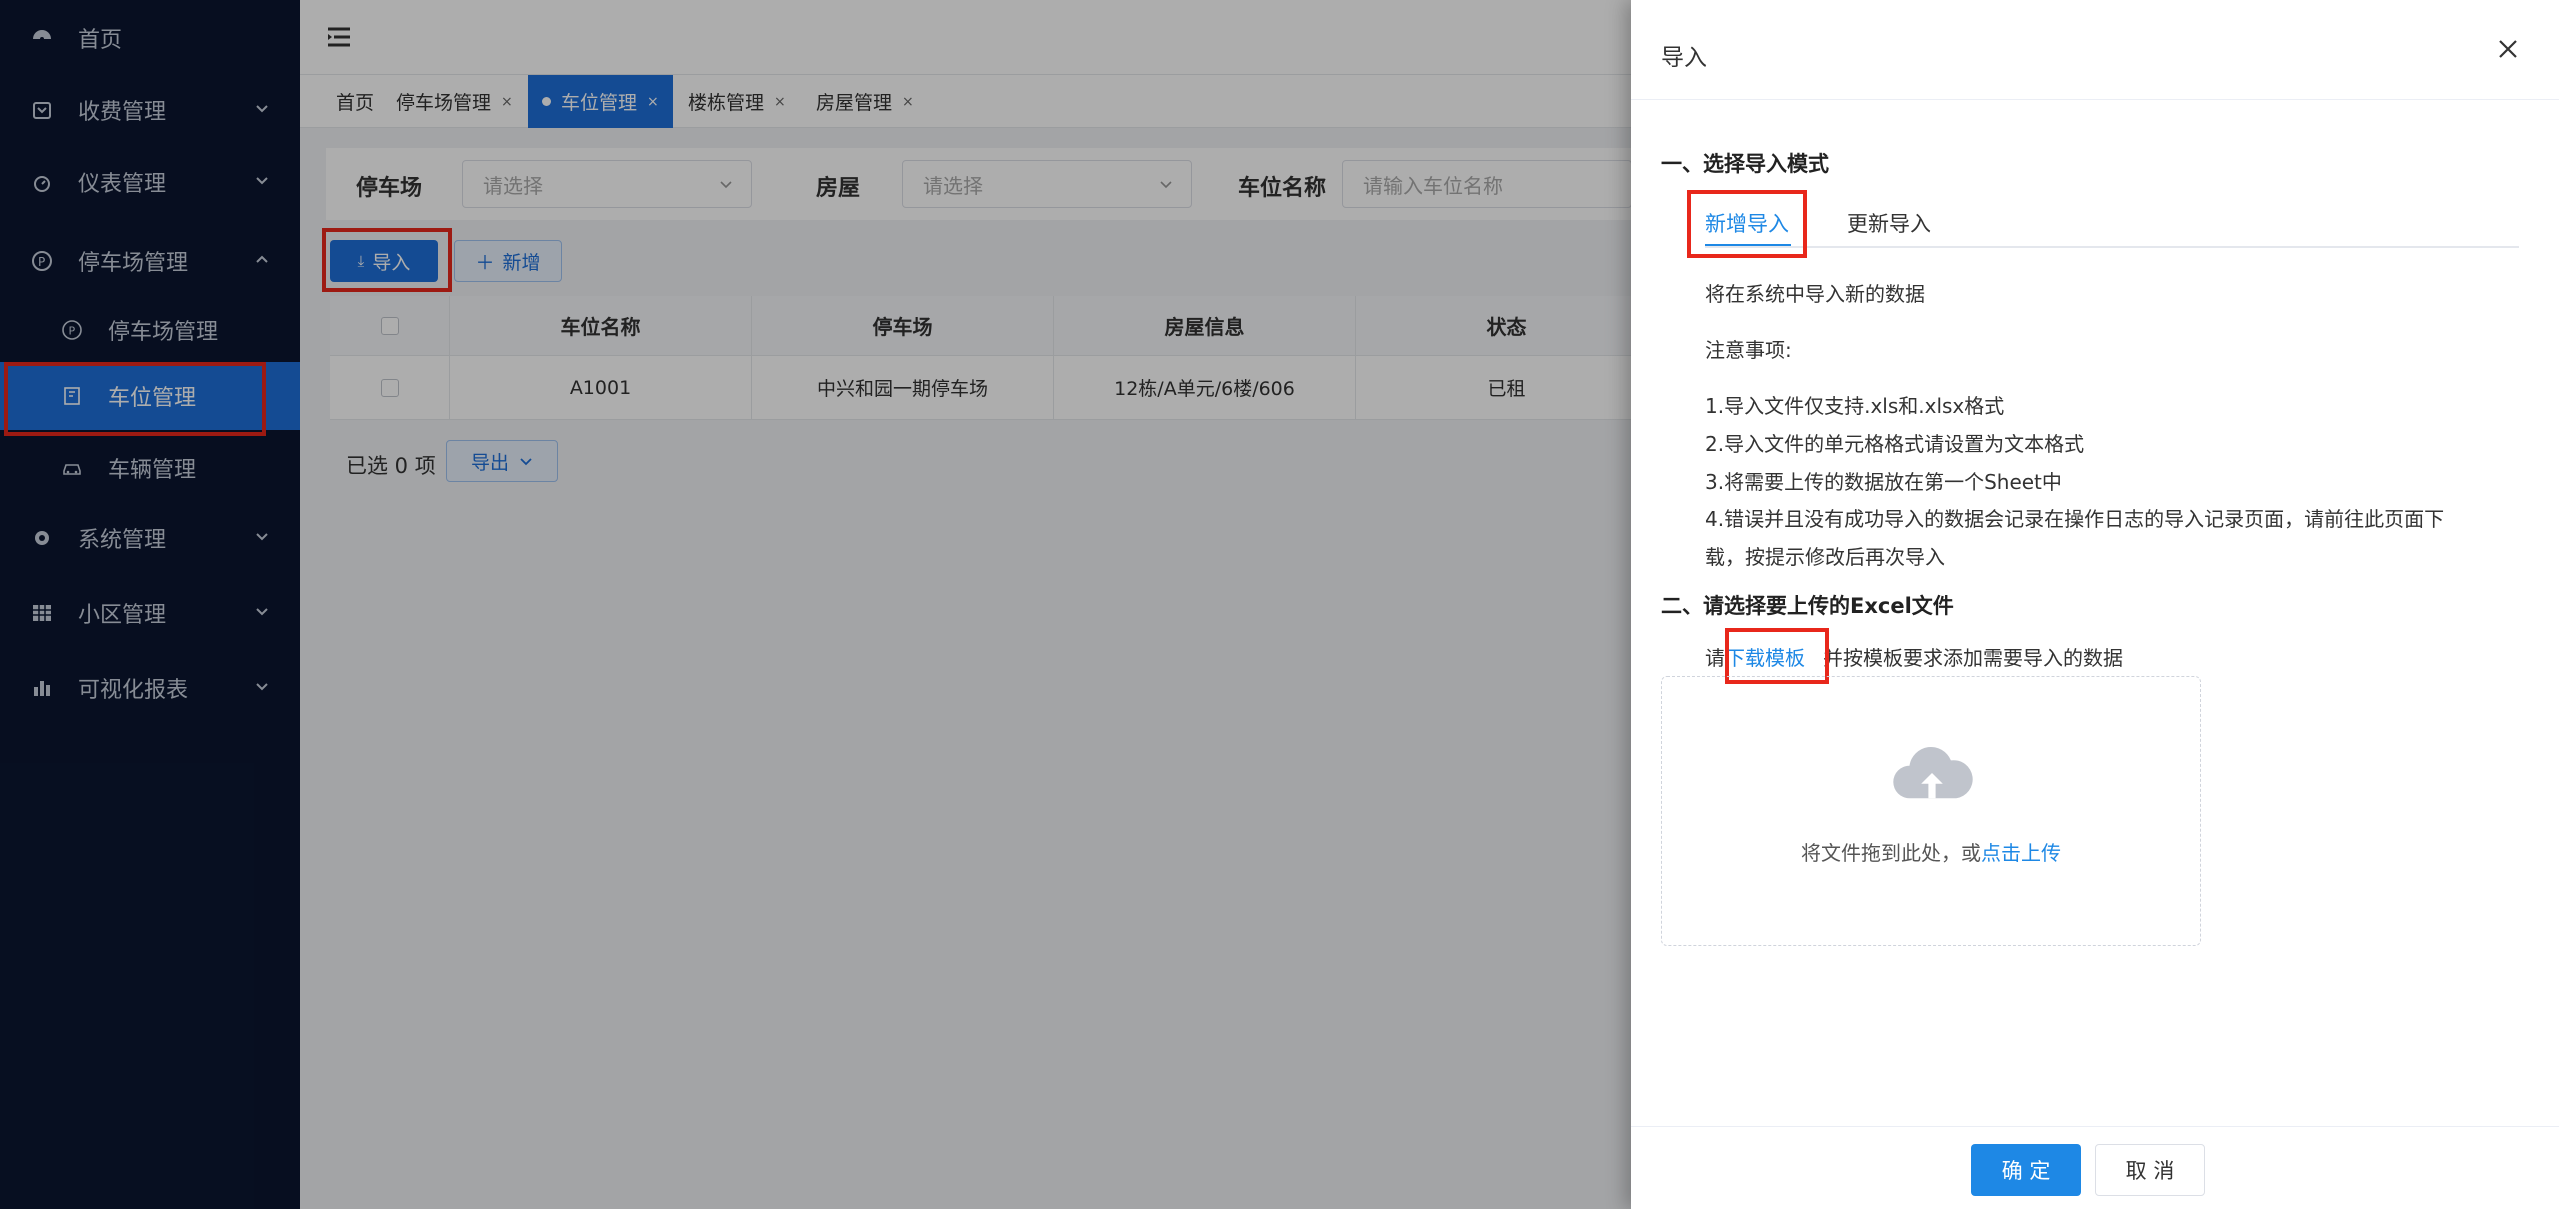 The image size is (2559, 1209). Describe the element at coordinates (2095, 50) in the screenshot. I see `drawer-header: 导入` at that location.